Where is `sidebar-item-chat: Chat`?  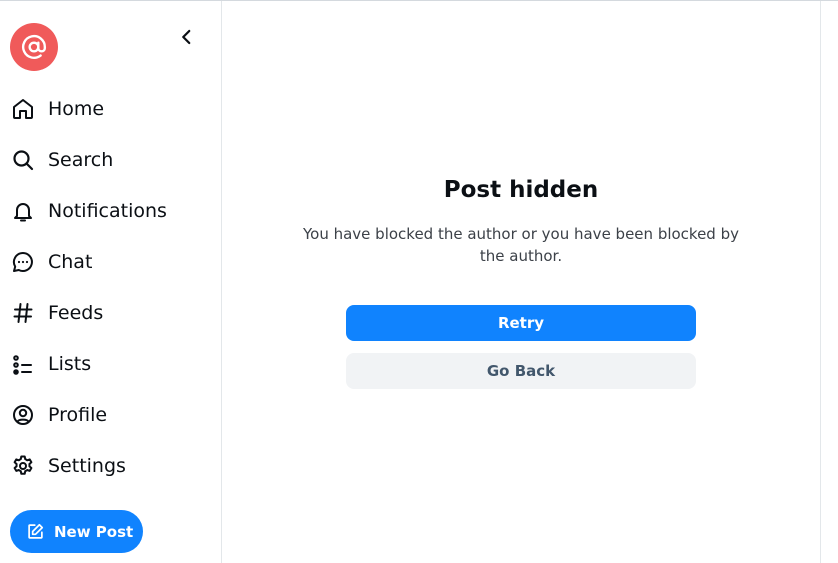
sidebar-item-chat: Chat is located at coordinates (110, 262).